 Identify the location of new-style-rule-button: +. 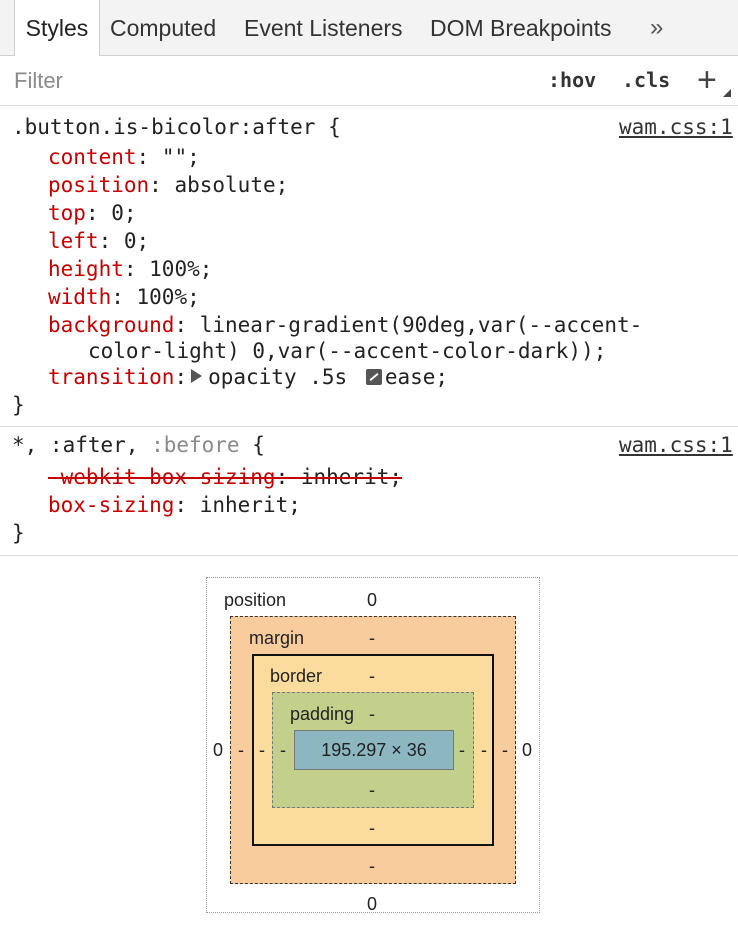
(707, 80).